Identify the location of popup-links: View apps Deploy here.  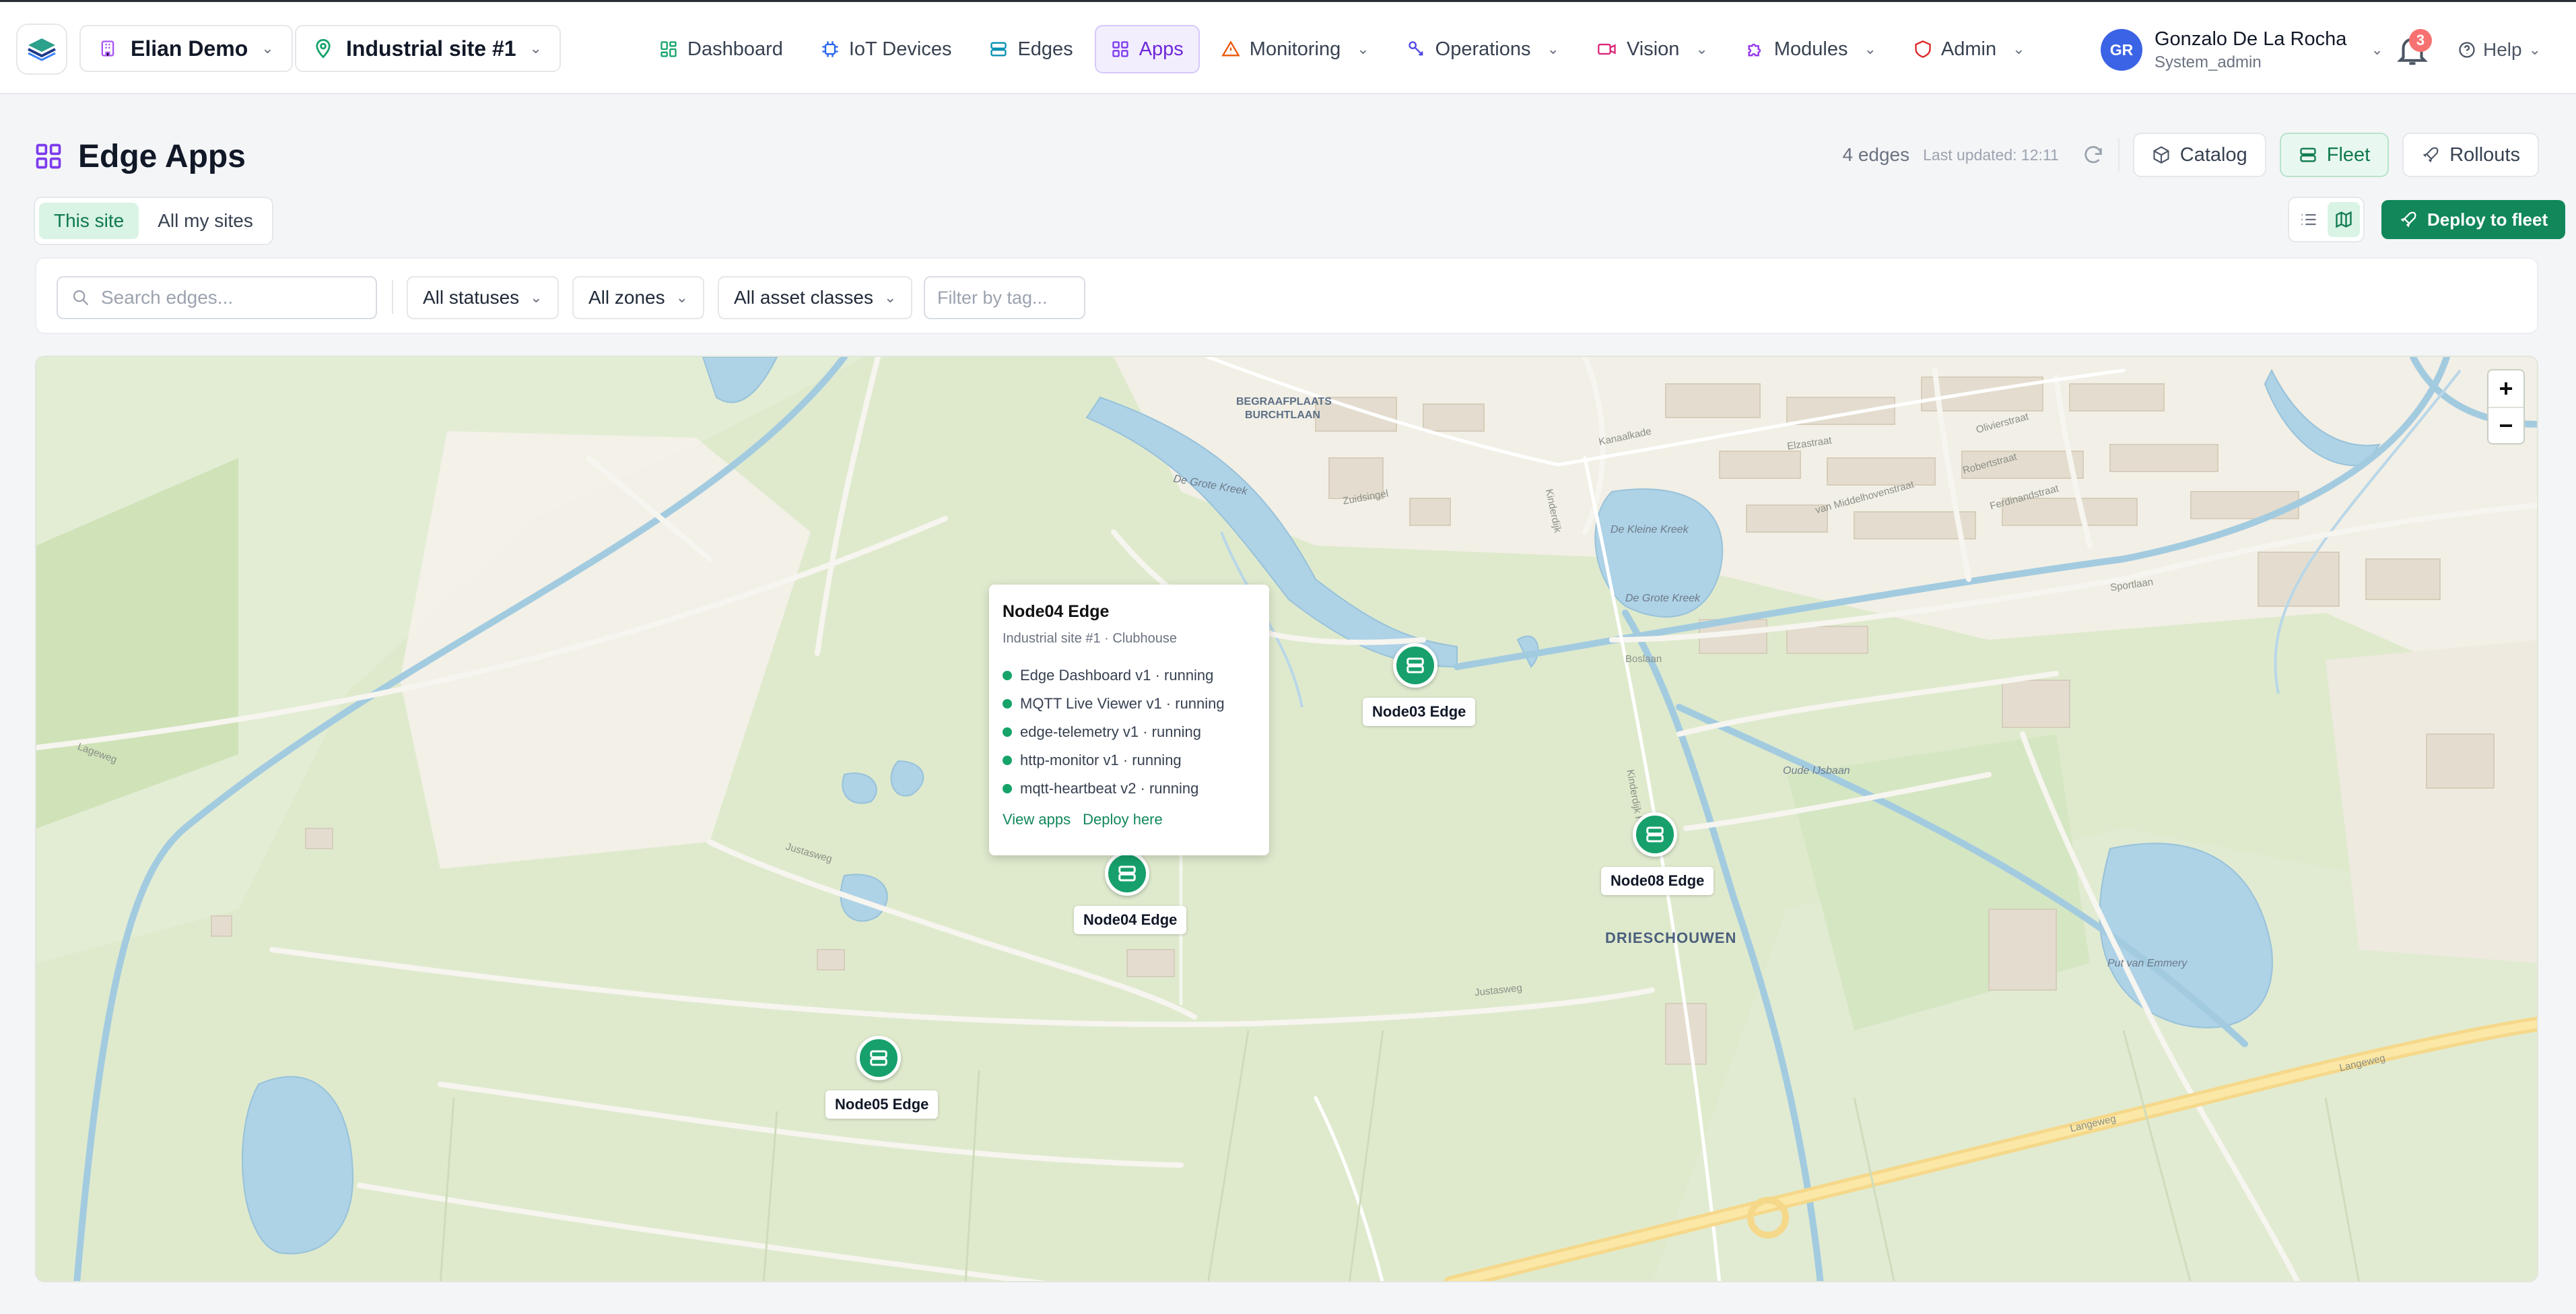
(1129, 819).